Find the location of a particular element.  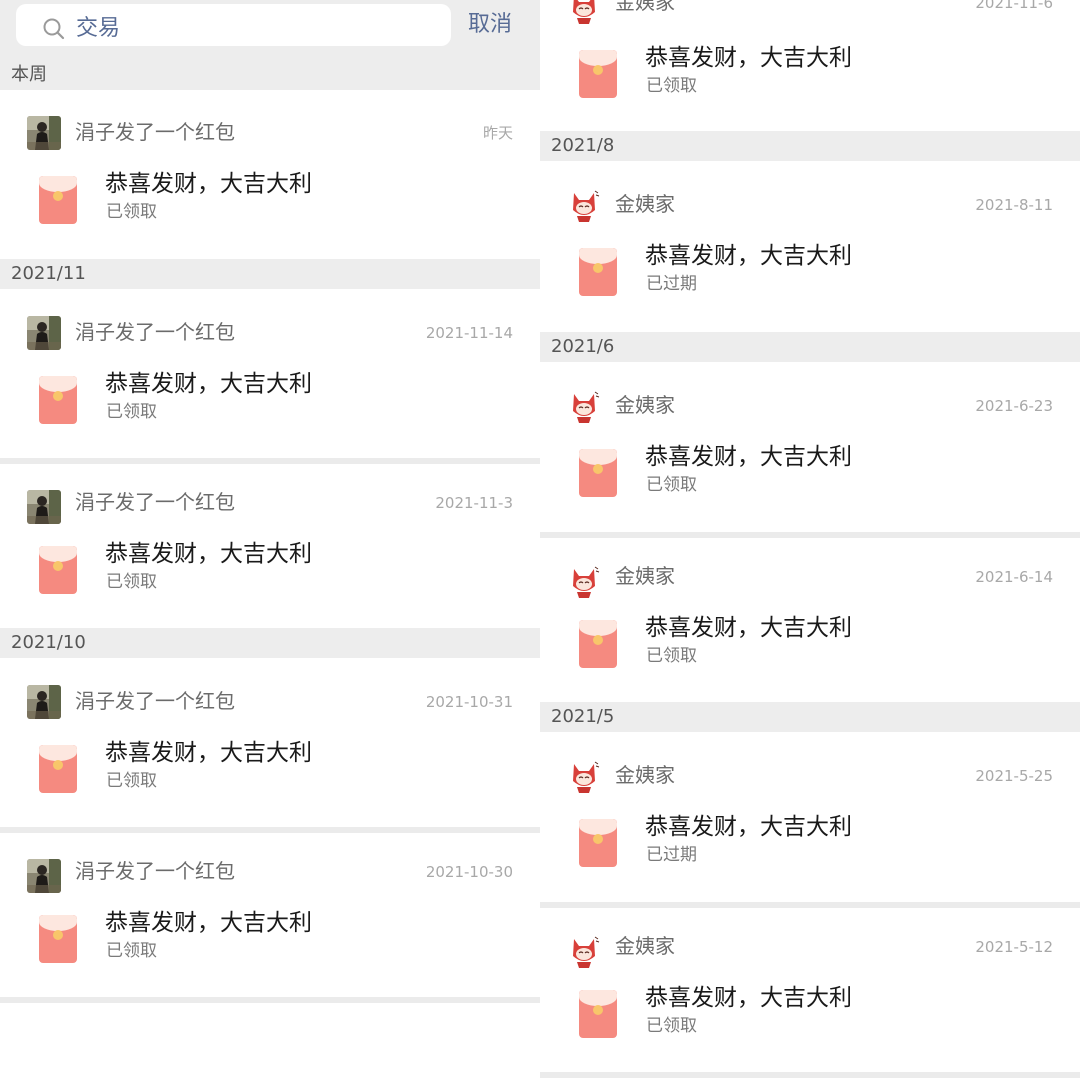

entry-date: 2021-6-14 is located at coordinates (1014, 577).